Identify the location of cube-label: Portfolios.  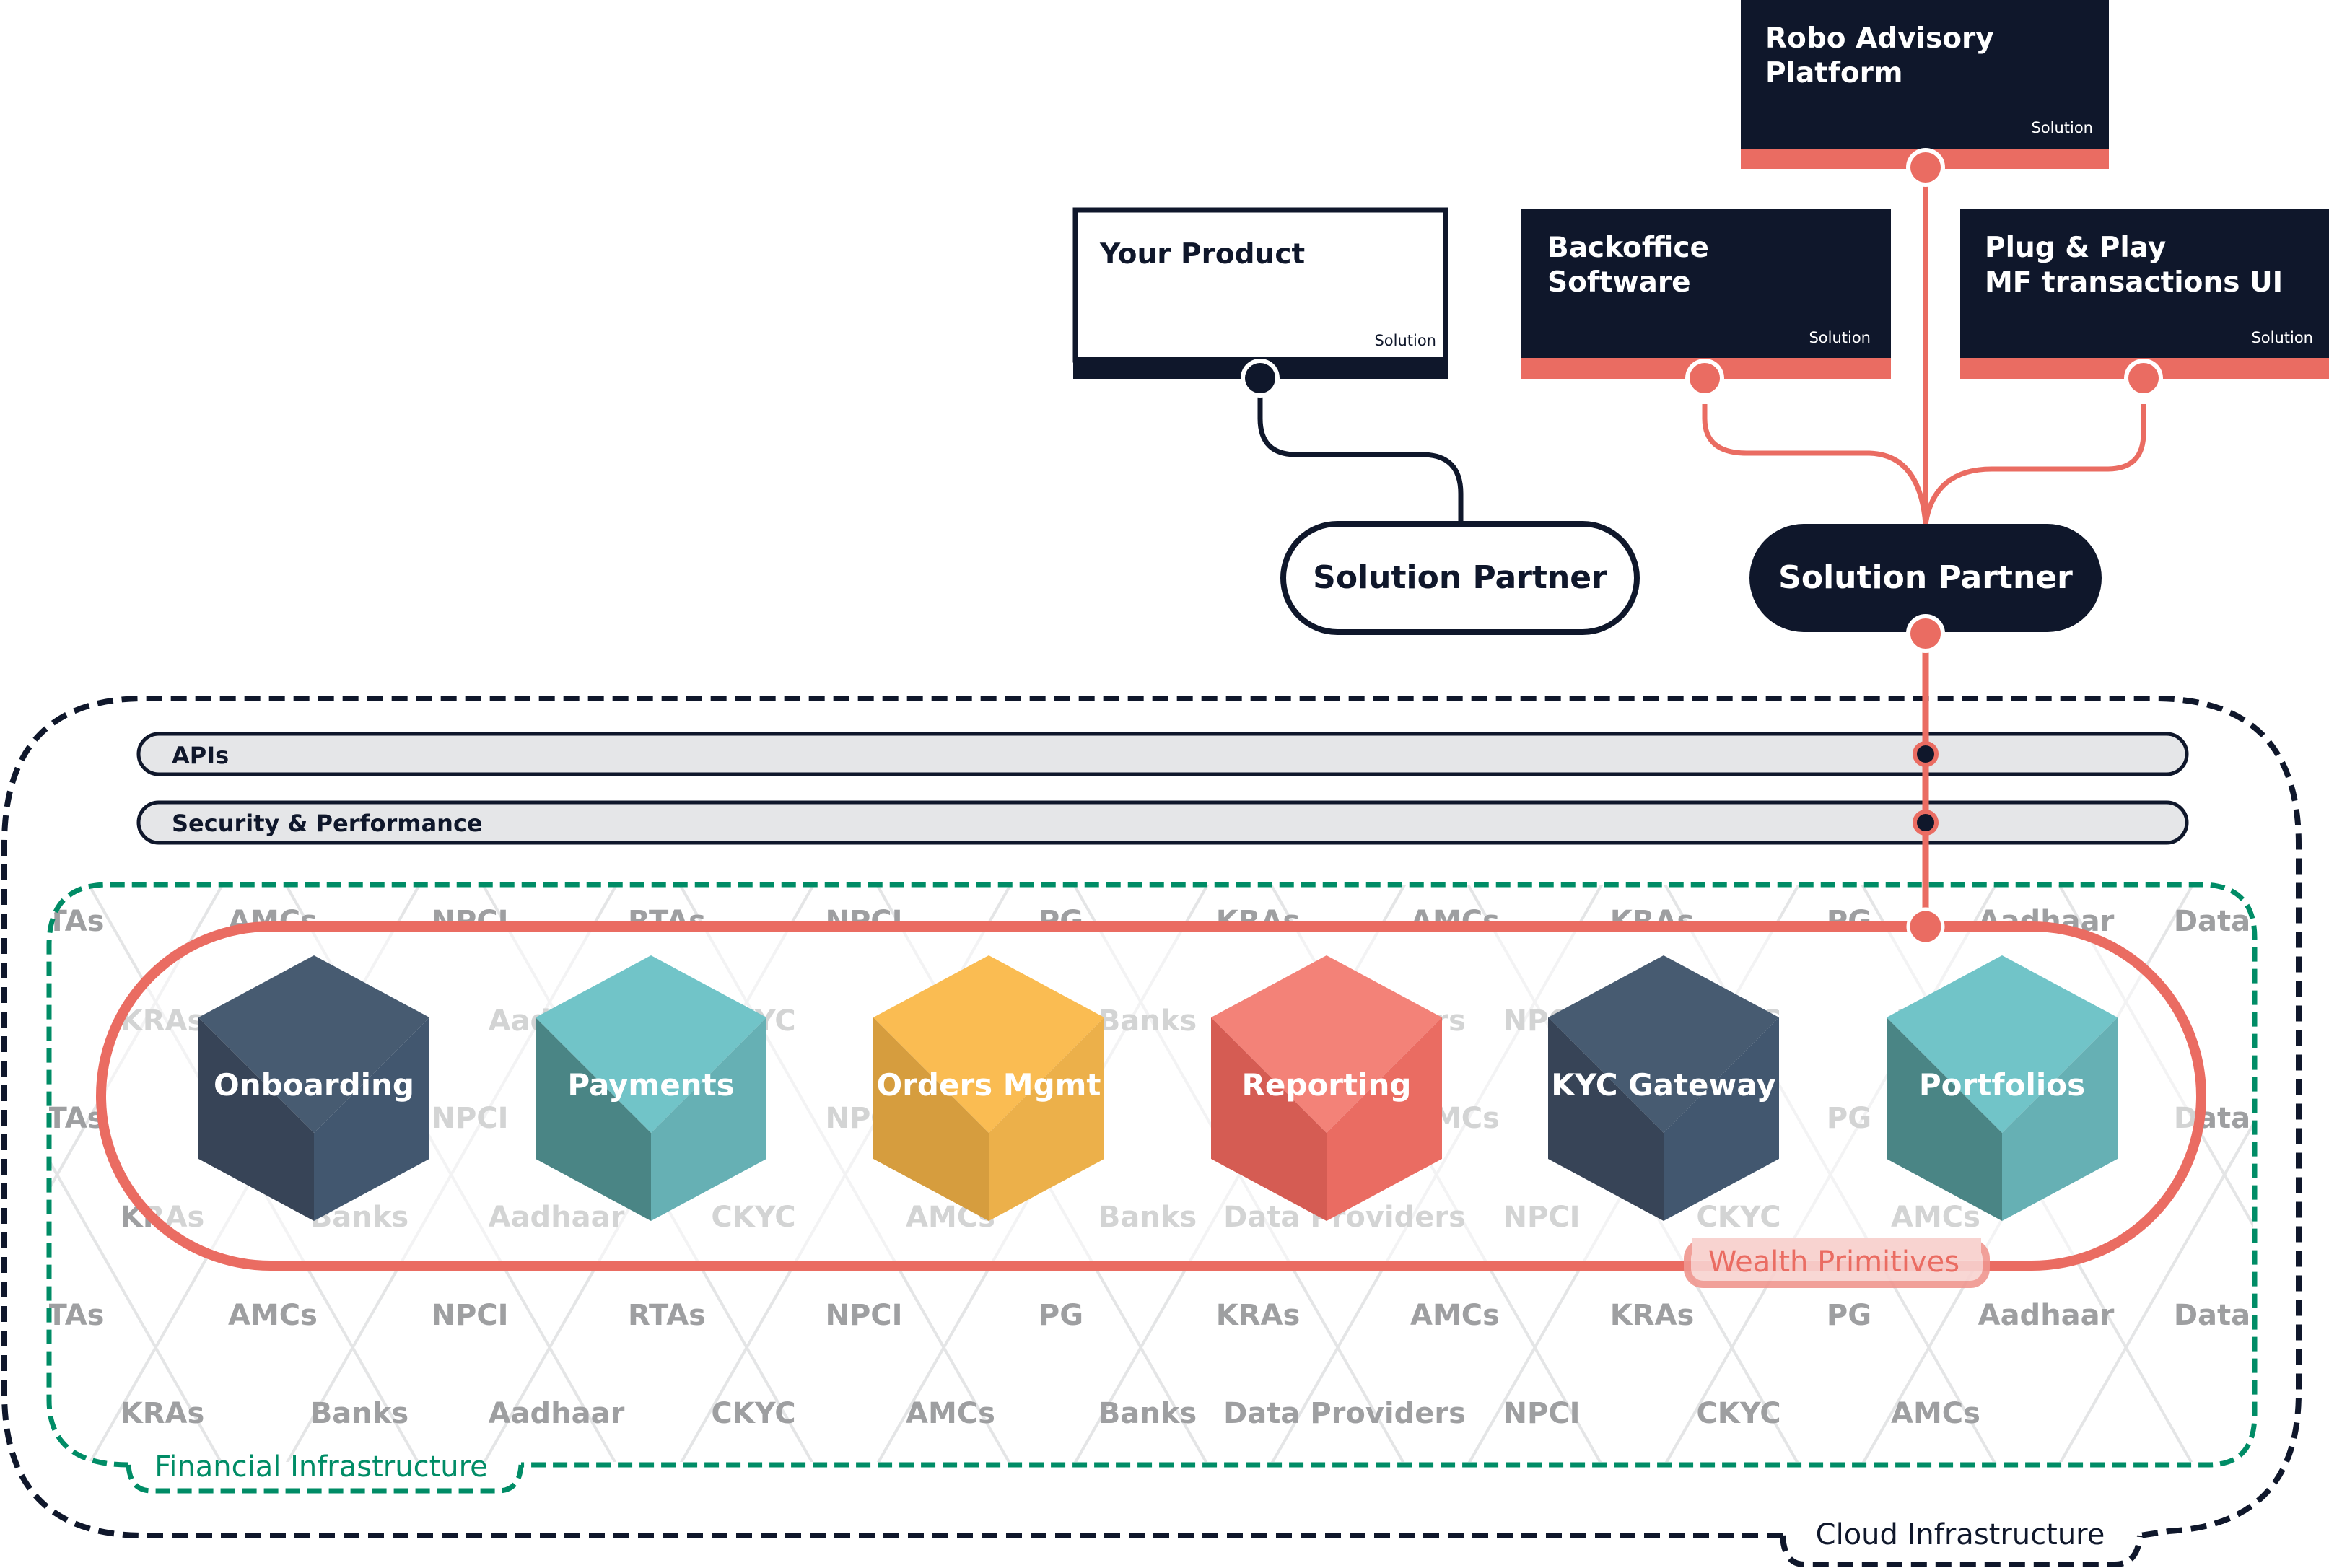
(2002, 1085).